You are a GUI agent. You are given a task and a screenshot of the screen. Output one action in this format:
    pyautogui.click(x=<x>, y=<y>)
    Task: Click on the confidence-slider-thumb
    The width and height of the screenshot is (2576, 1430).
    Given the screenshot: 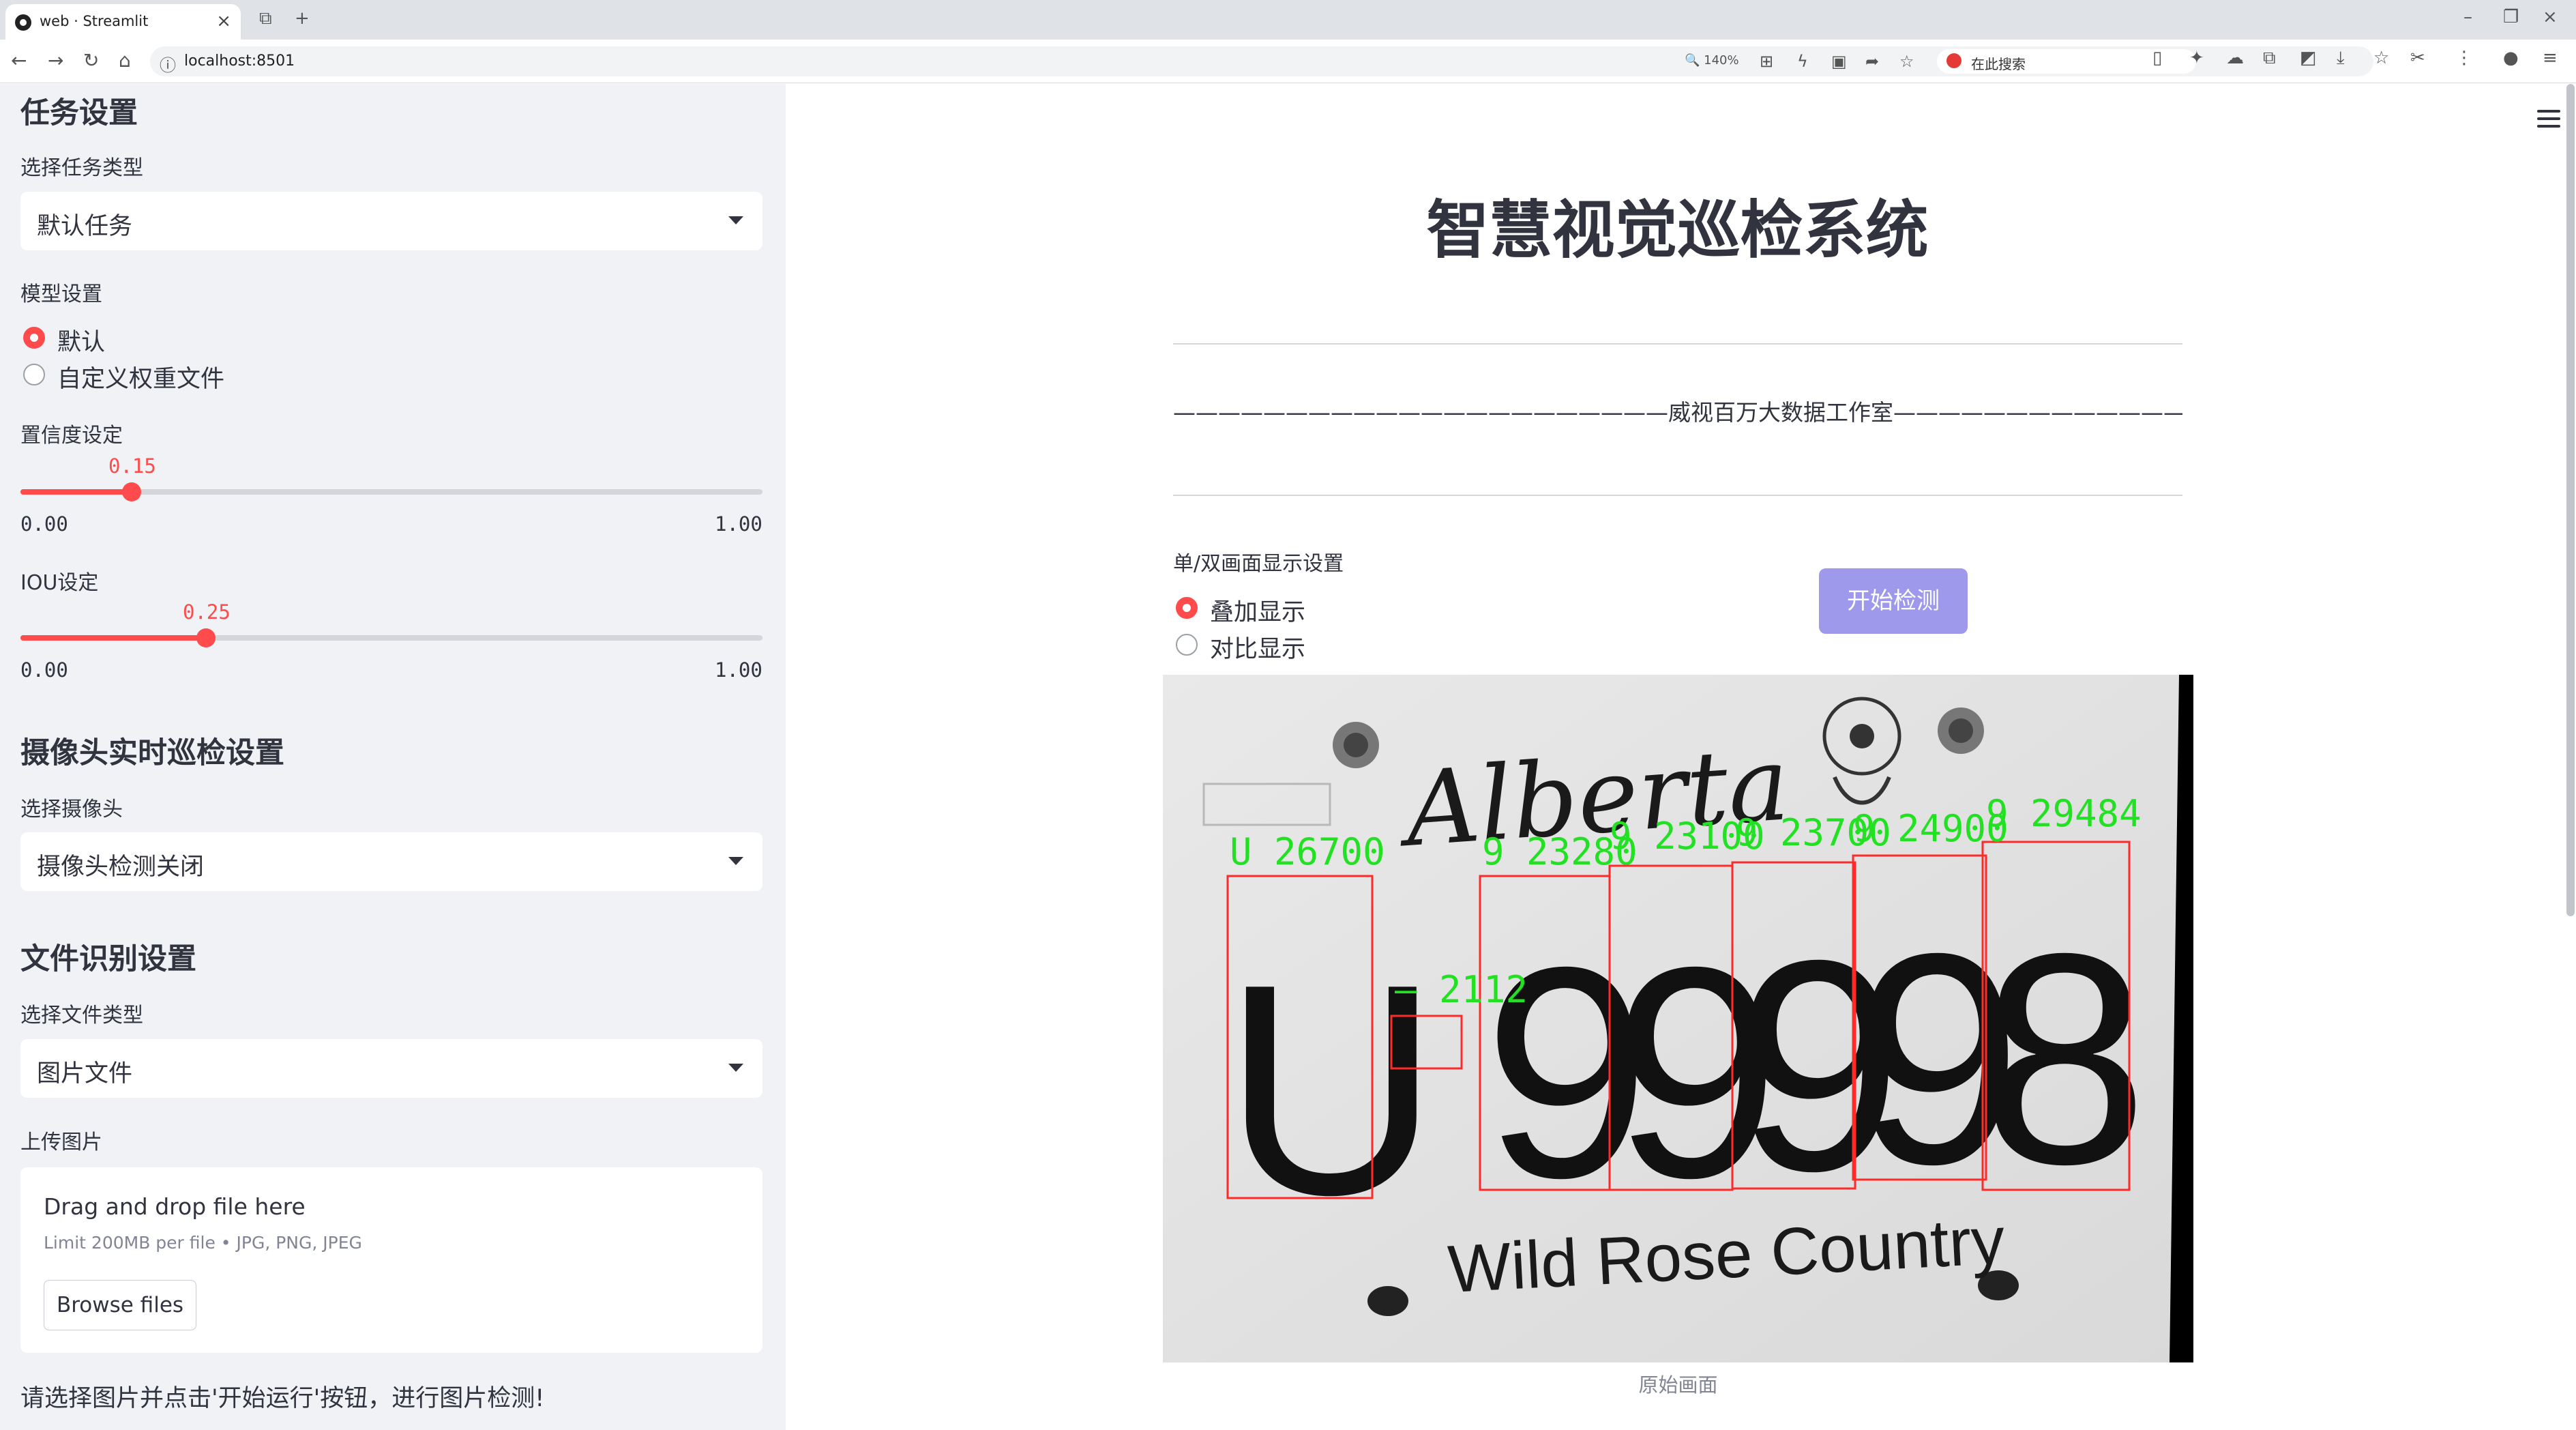 What is the action you would take?
    pyautogui.click(x=131, y=492)
    